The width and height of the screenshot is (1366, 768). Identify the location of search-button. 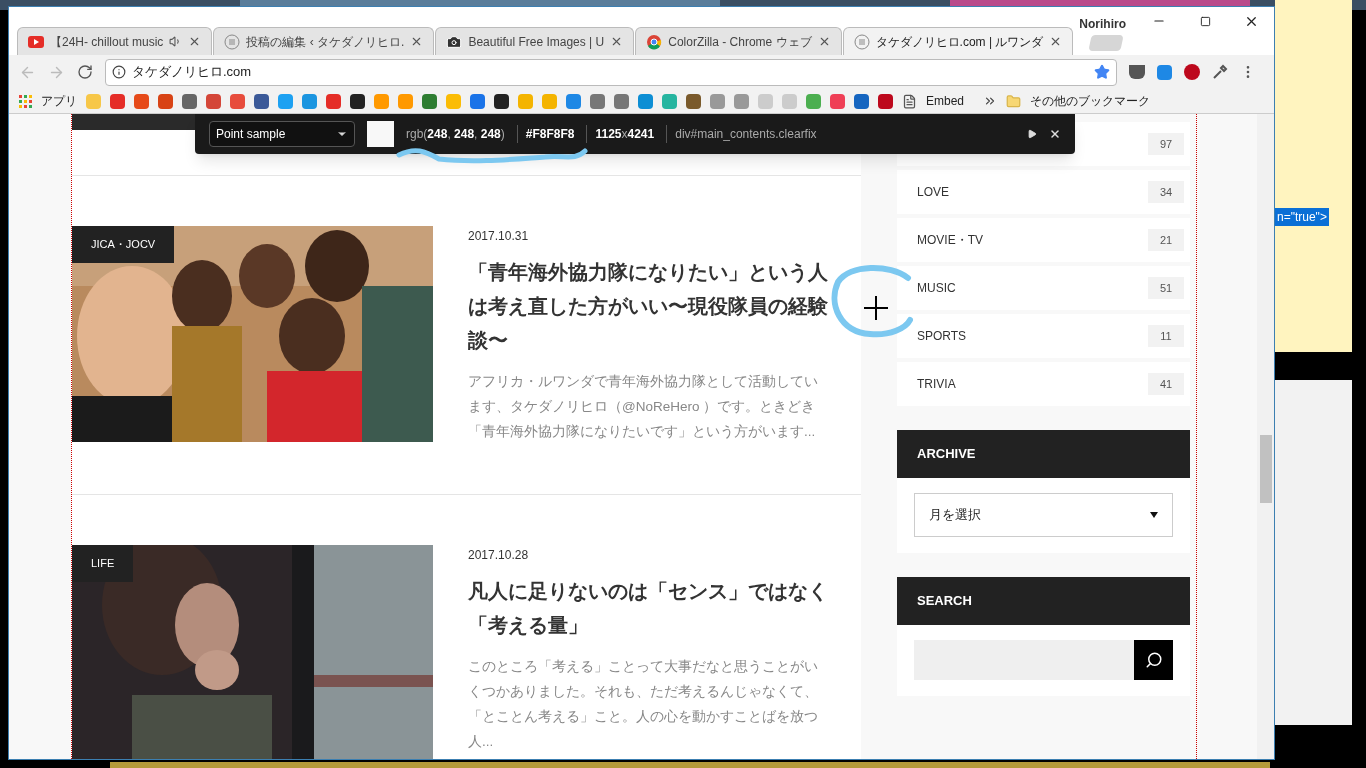
(1153, 660).